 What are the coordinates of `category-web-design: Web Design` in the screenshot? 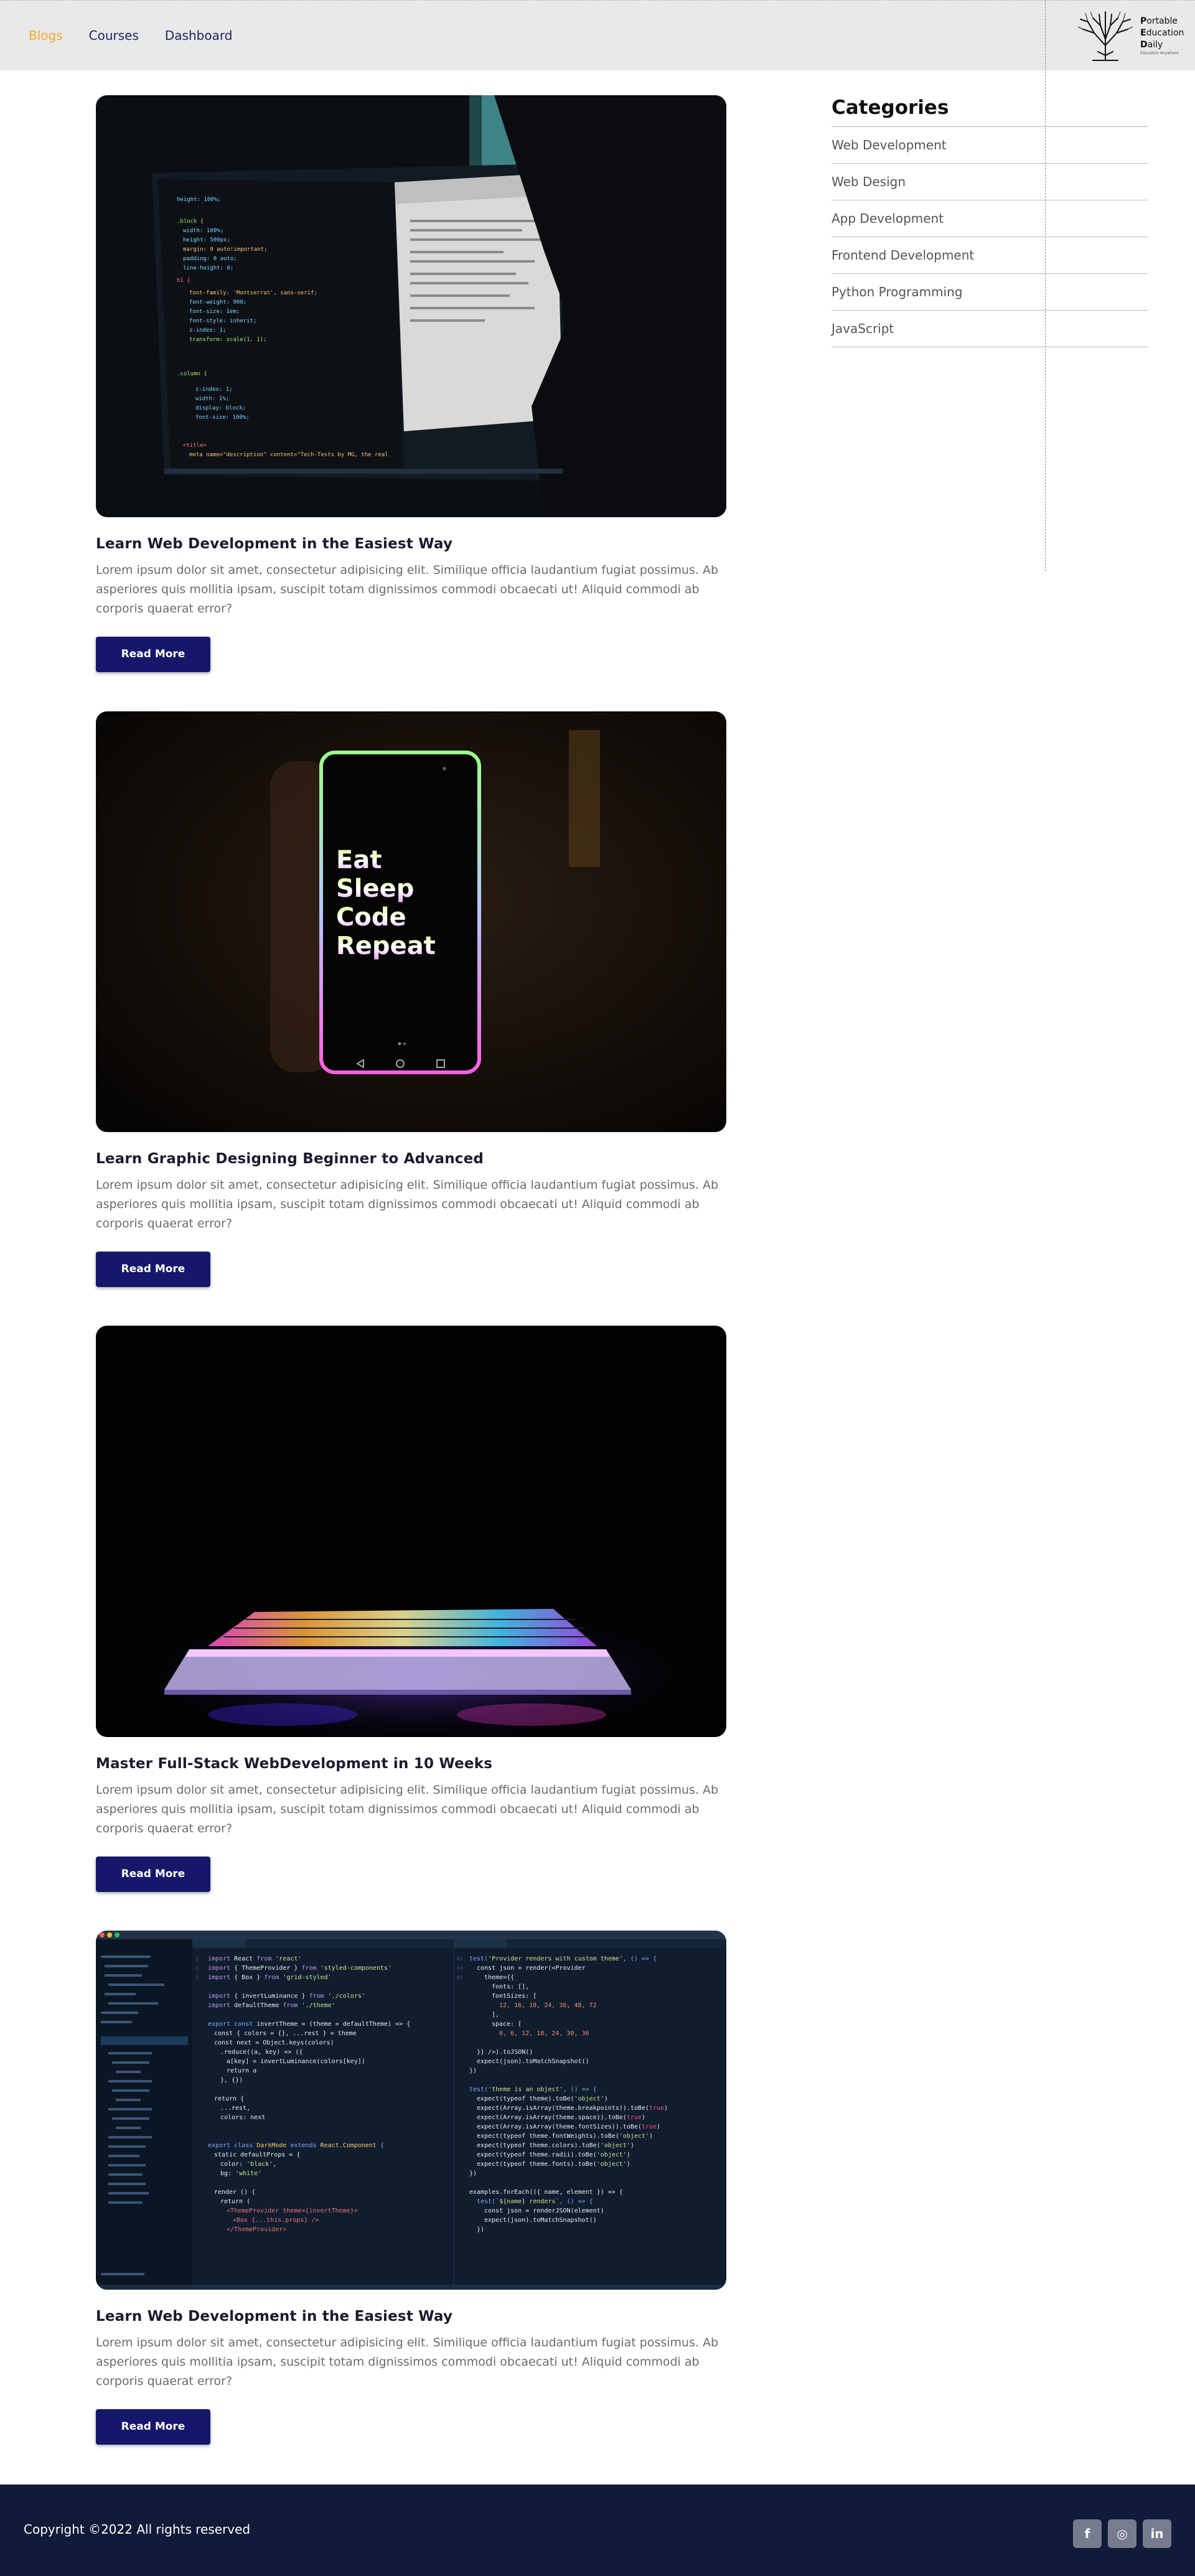 It's located at (990, 182).